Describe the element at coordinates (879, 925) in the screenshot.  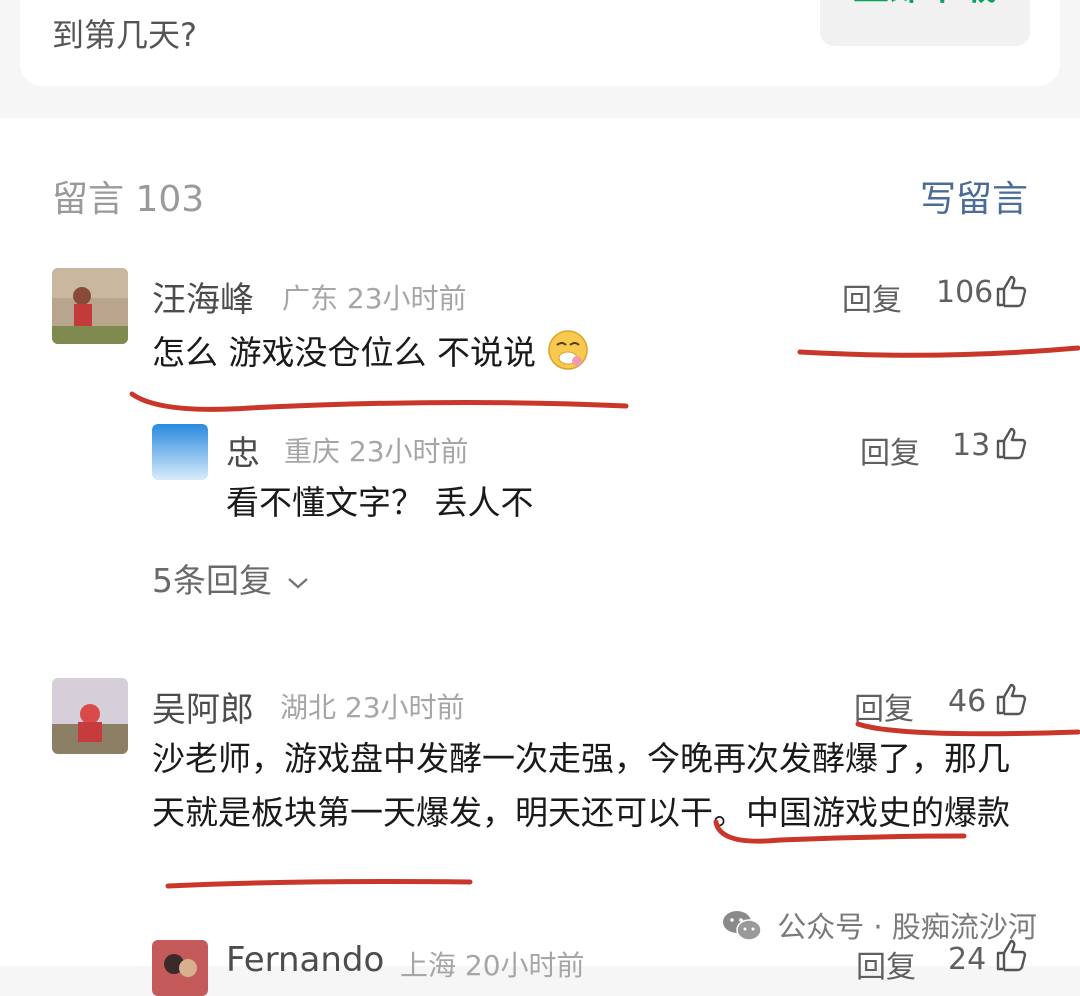
I see `watermark: 公众号 · 股痴流沙河` at that location.